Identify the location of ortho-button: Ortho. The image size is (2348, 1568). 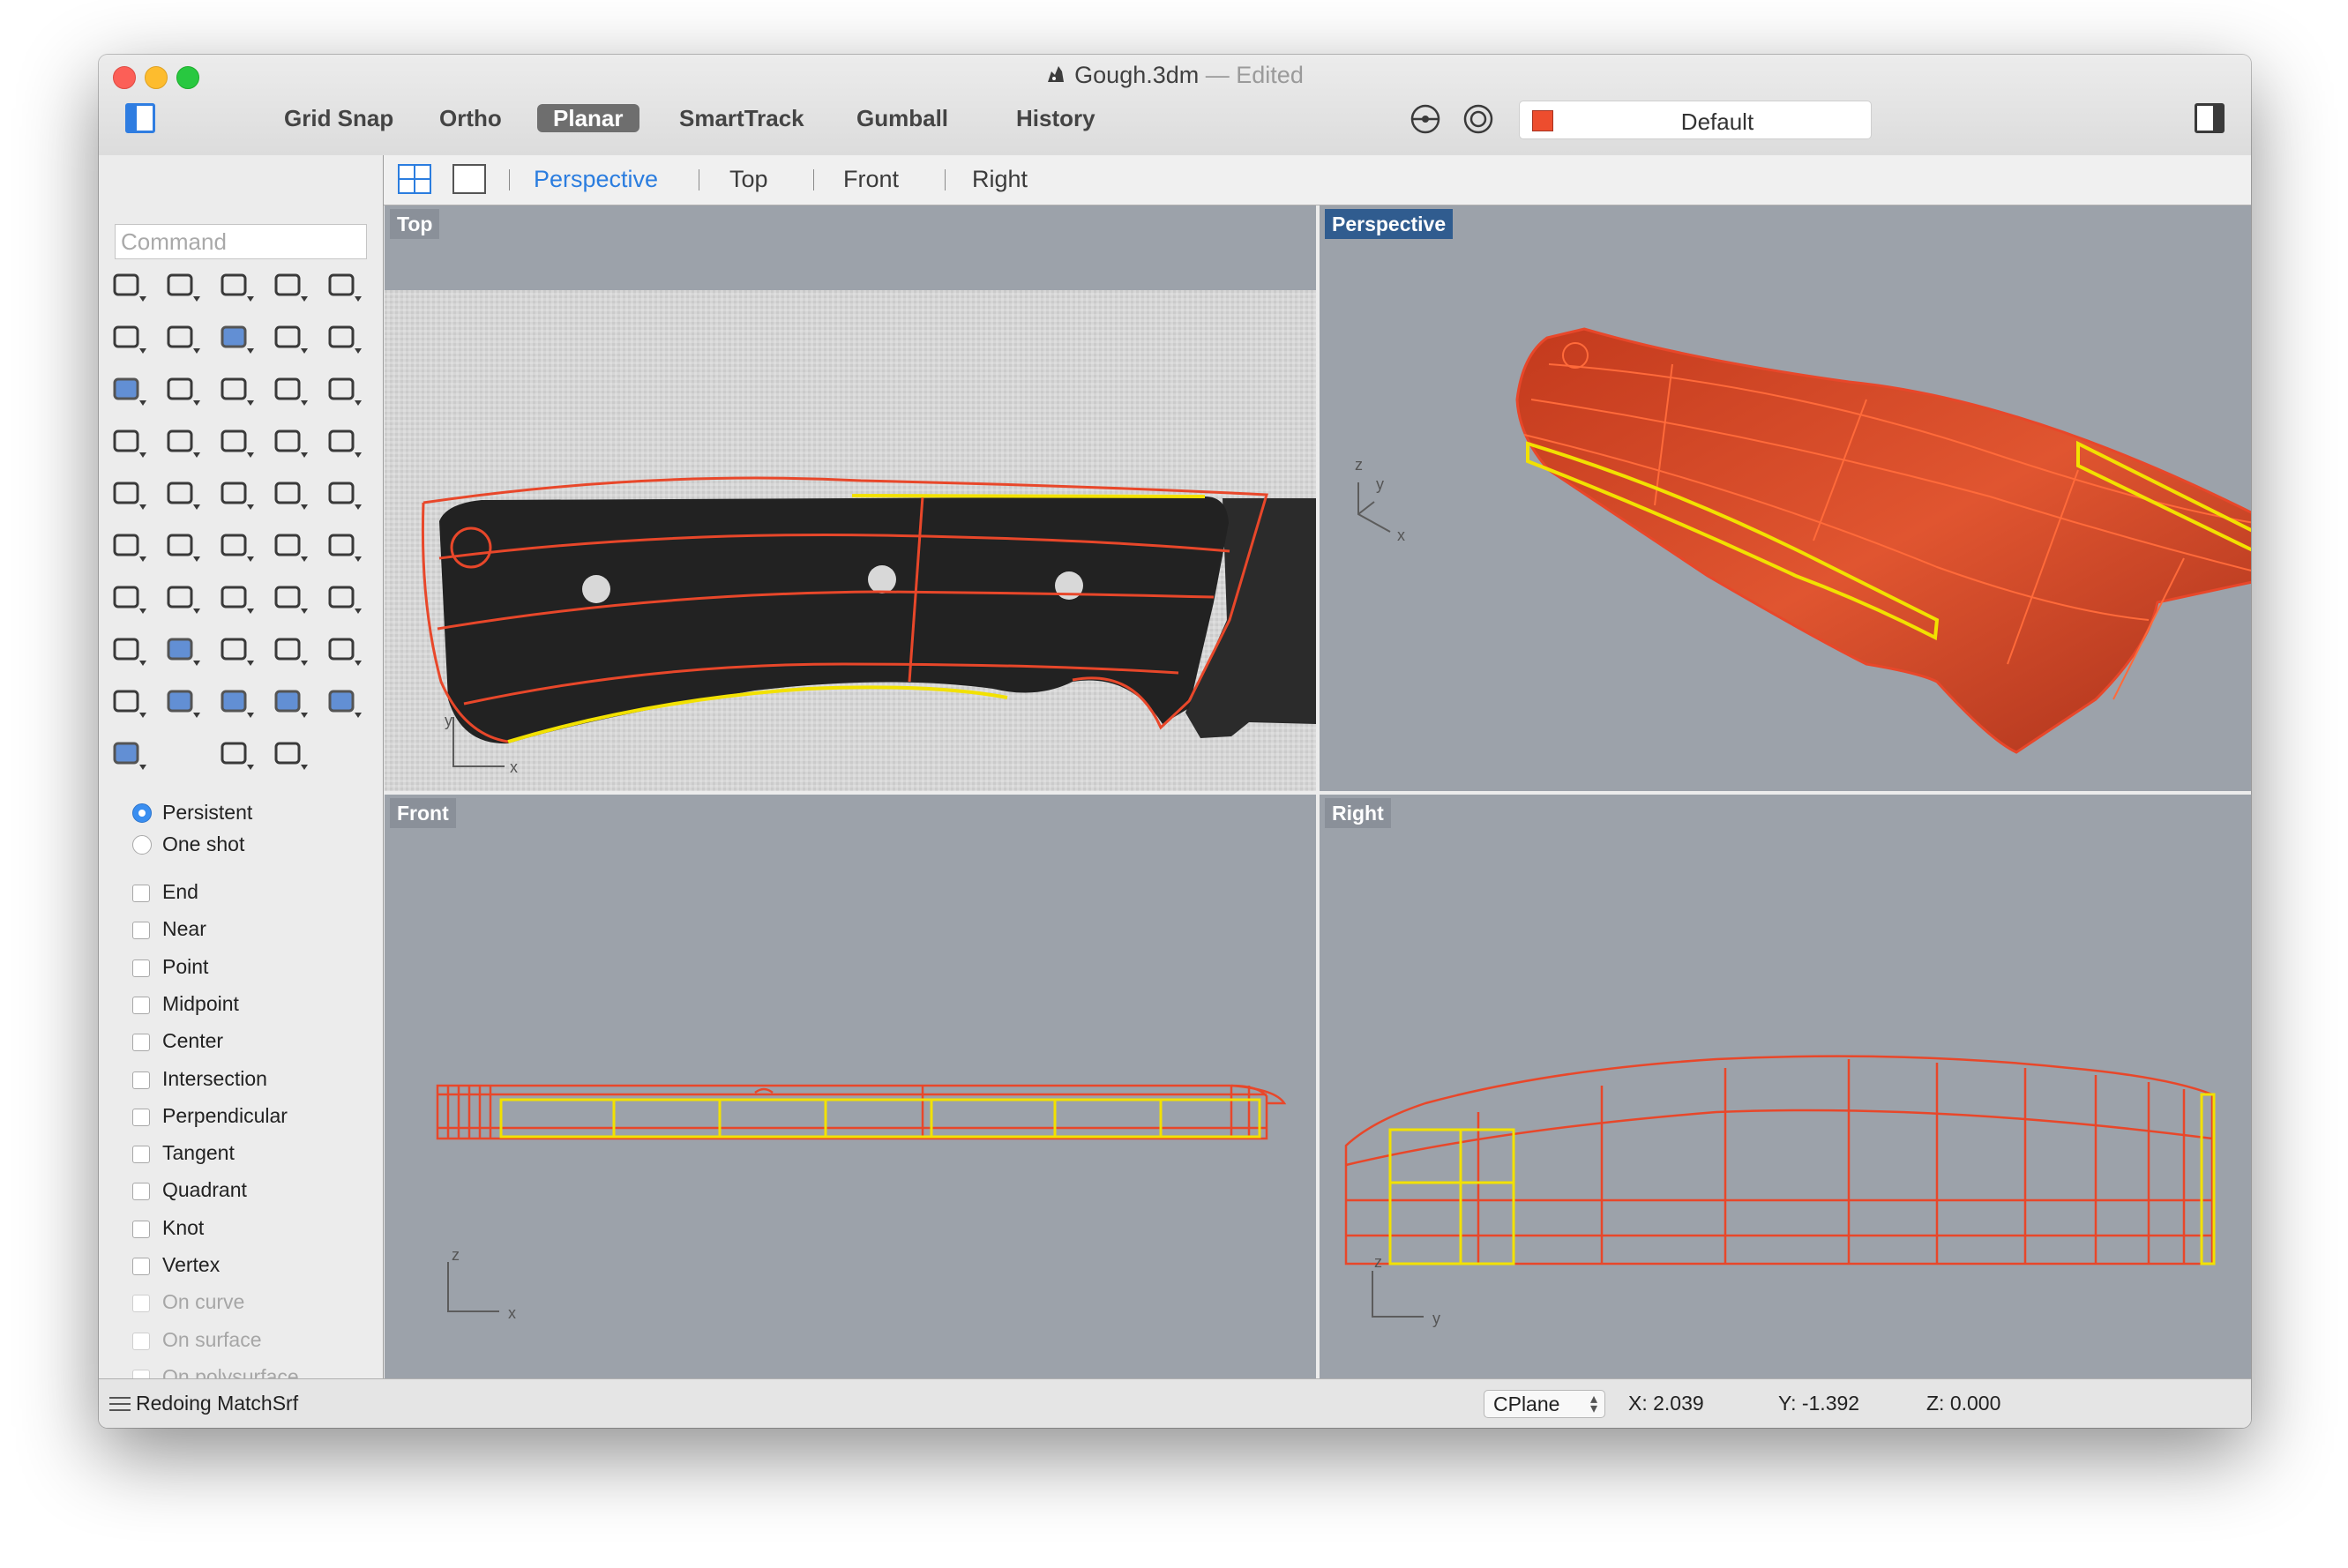
(471, 118).